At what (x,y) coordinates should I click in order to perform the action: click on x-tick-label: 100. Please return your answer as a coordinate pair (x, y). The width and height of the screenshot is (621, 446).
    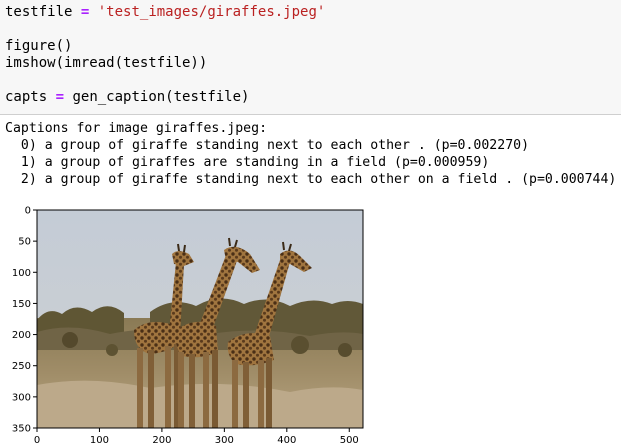
    Looking at the image, I should click on (99, 440).